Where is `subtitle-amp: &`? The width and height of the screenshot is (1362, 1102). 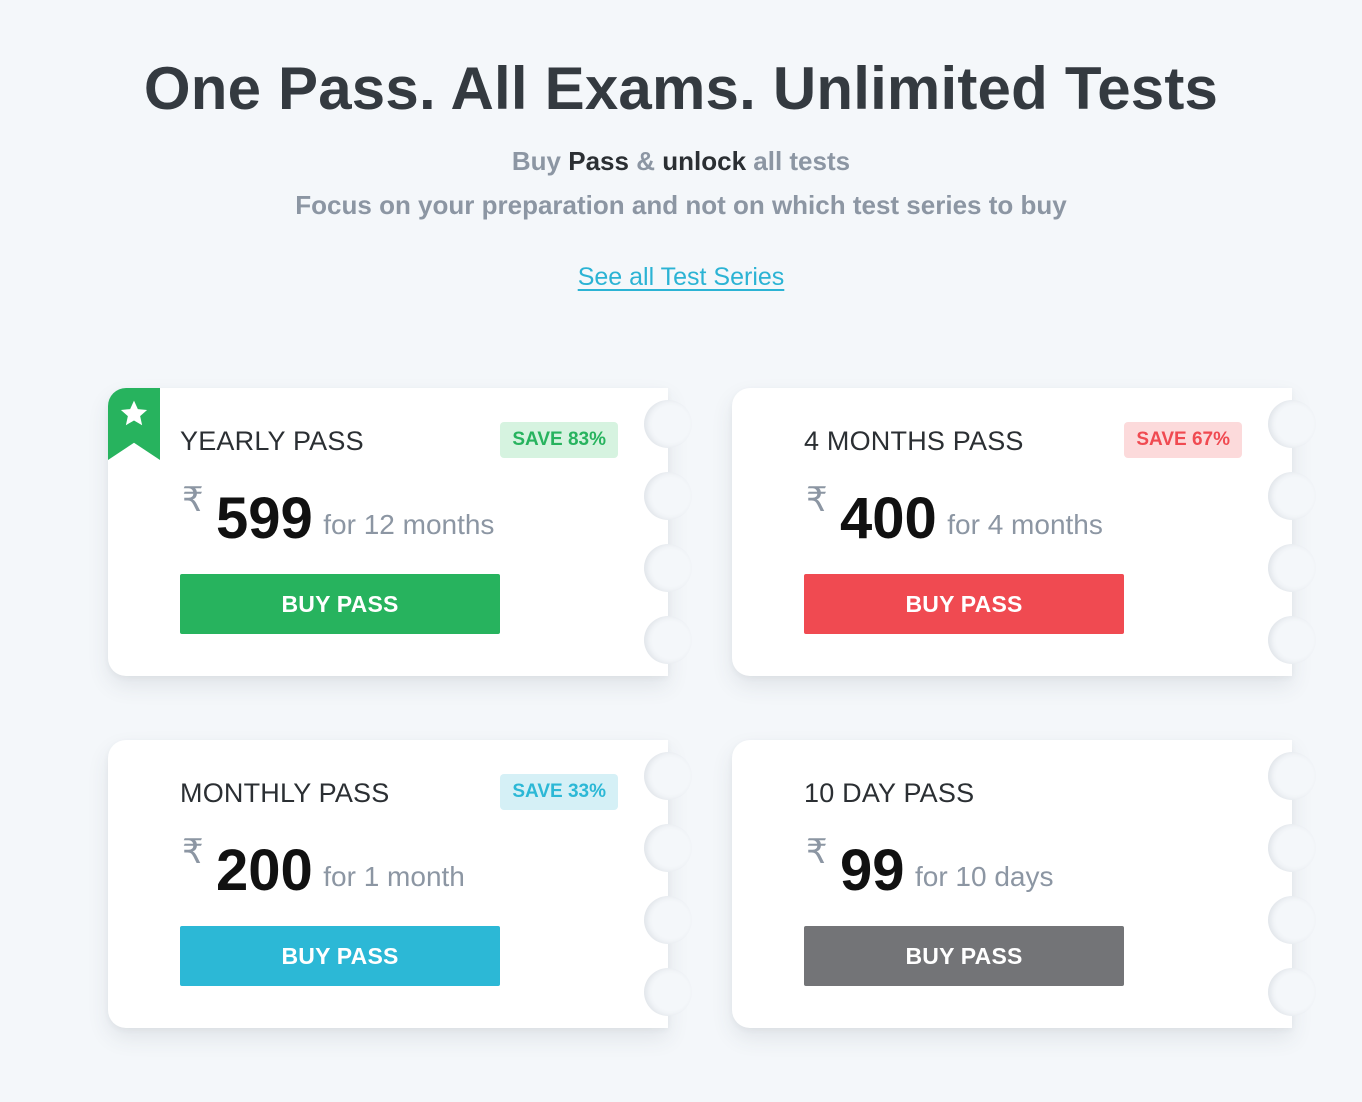 subtitle-amp: & is located at coordinates (645, 161).